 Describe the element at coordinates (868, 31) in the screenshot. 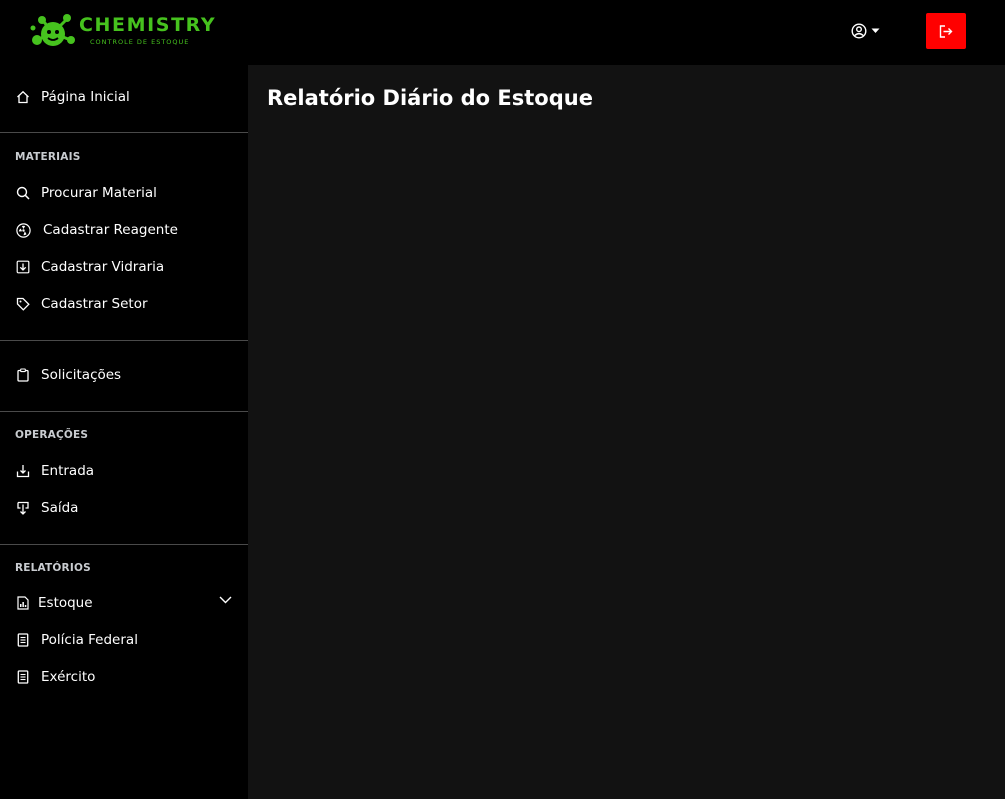

I see `user-menu-dropdown` at that location.